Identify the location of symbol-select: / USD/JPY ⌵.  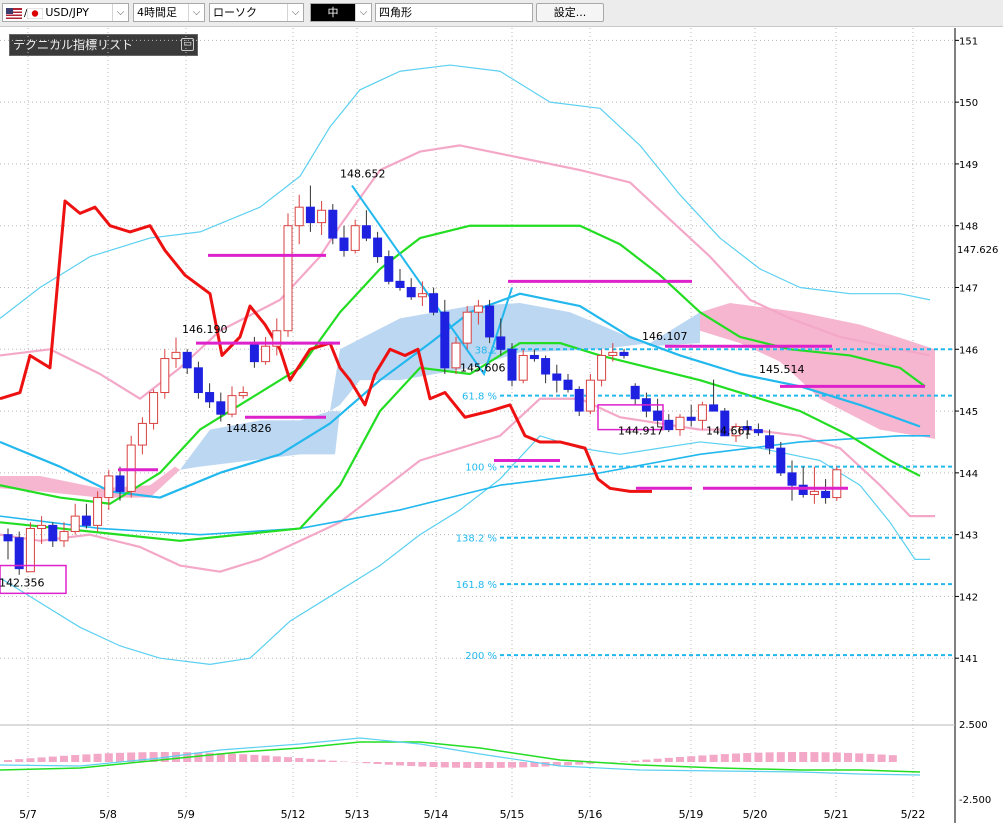
(65, 12).